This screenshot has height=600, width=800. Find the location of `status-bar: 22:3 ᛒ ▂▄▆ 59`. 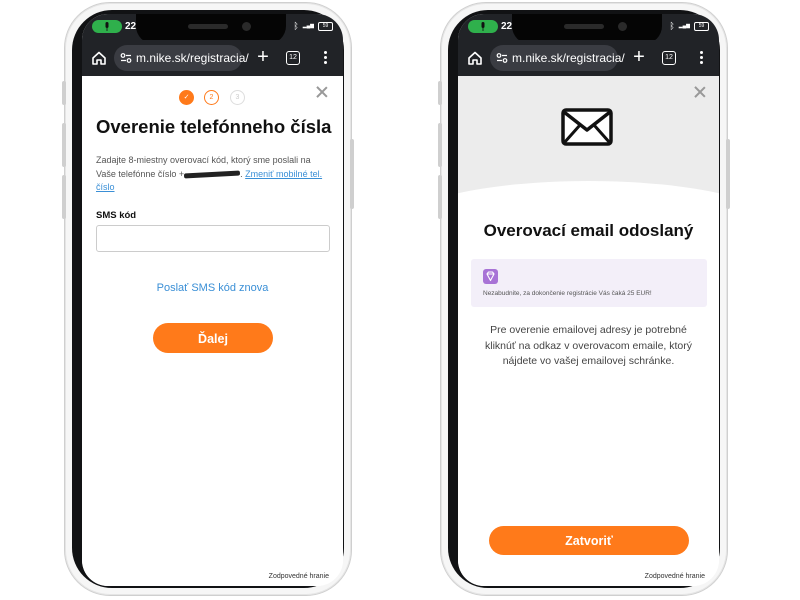

status-bar: 22:3 ᛒ ▂▄▆ 59 is located at coordinates (212, 29).